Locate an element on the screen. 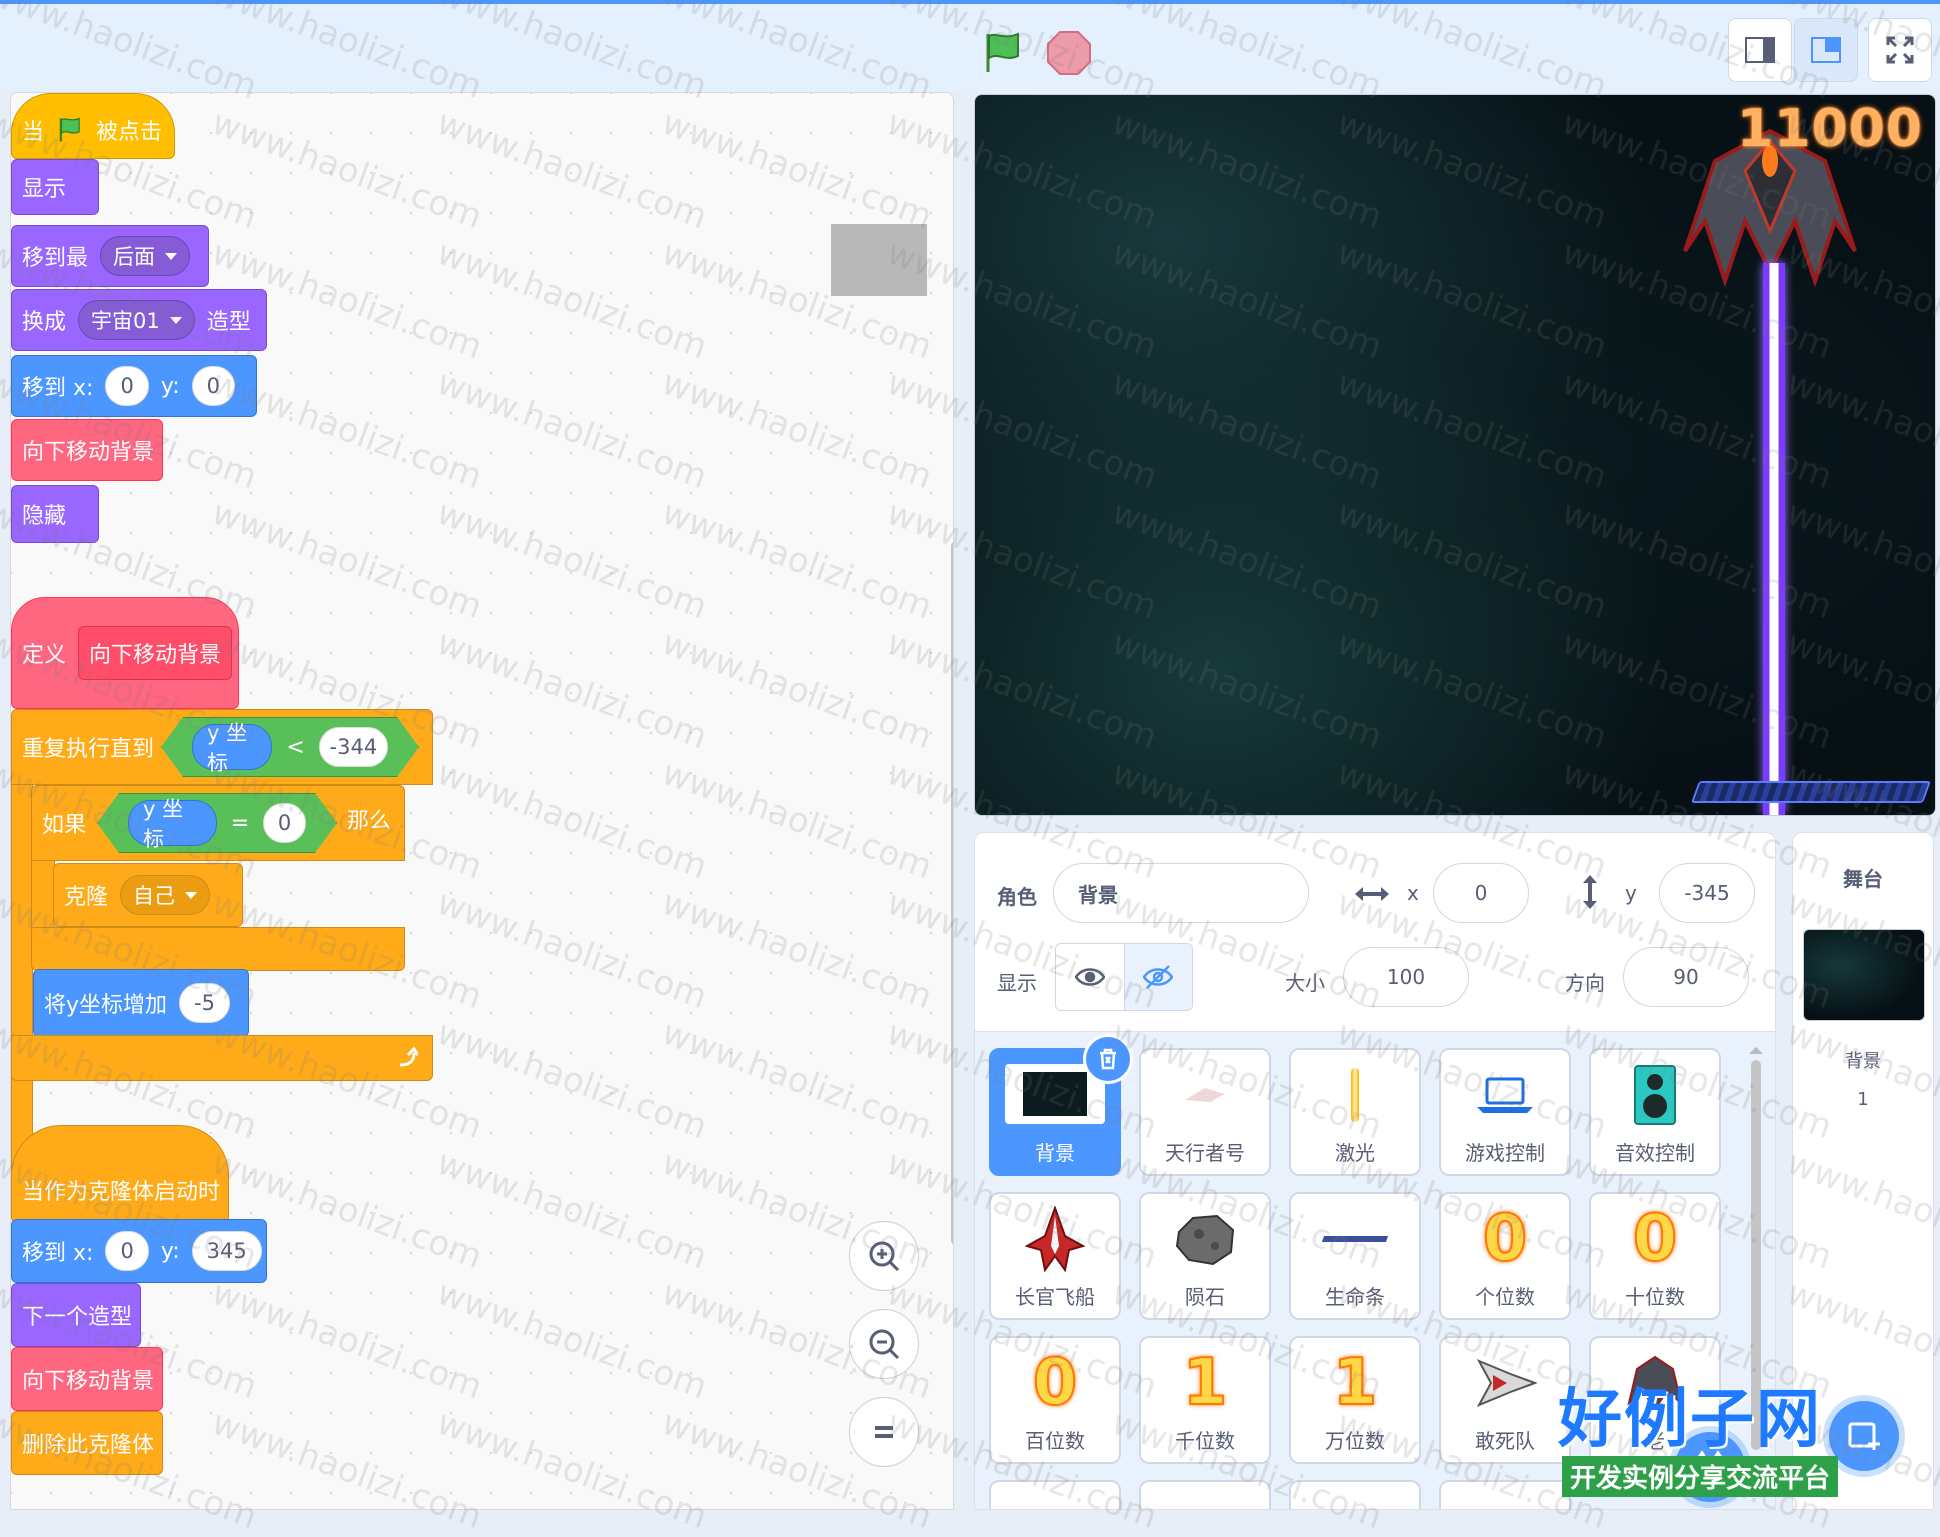 Image resolution: width=1940 pixels, height=1537 pixels. show-block: 显示 is located at coordinates (55, 187).